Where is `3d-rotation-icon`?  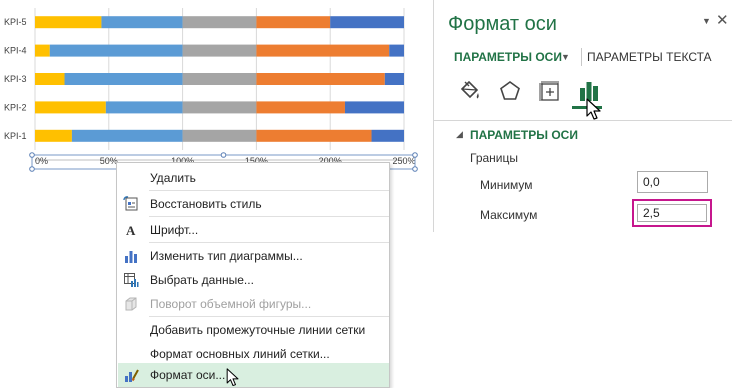 3d-rotation-icon is located at coordinates (131, 304).